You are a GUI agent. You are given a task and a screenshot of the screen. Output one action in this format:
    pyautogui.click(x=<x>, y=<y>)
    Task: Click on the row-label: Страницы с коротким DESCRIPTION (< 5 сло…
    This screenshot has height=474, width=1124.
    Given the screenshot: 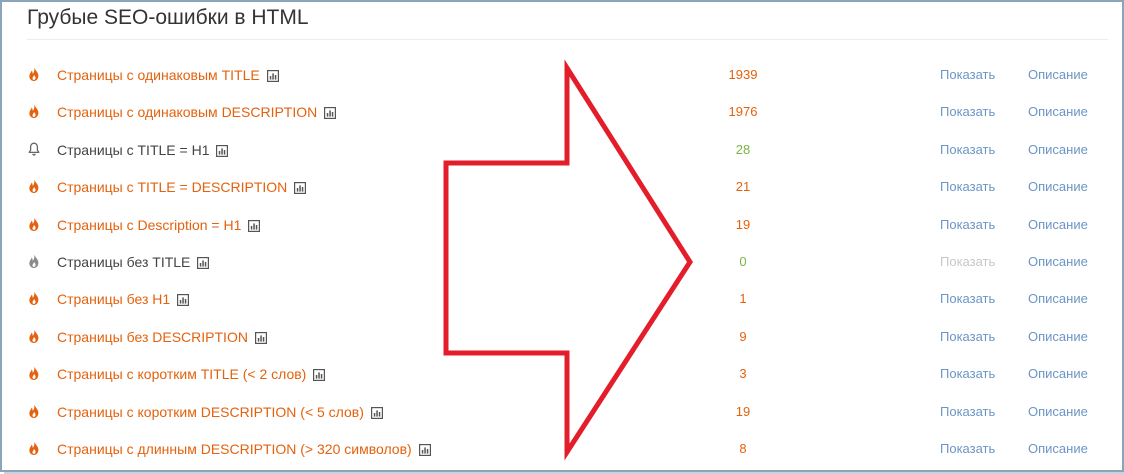 What is the action you would take?
    pyautogui.click(x=220, y=412)
    